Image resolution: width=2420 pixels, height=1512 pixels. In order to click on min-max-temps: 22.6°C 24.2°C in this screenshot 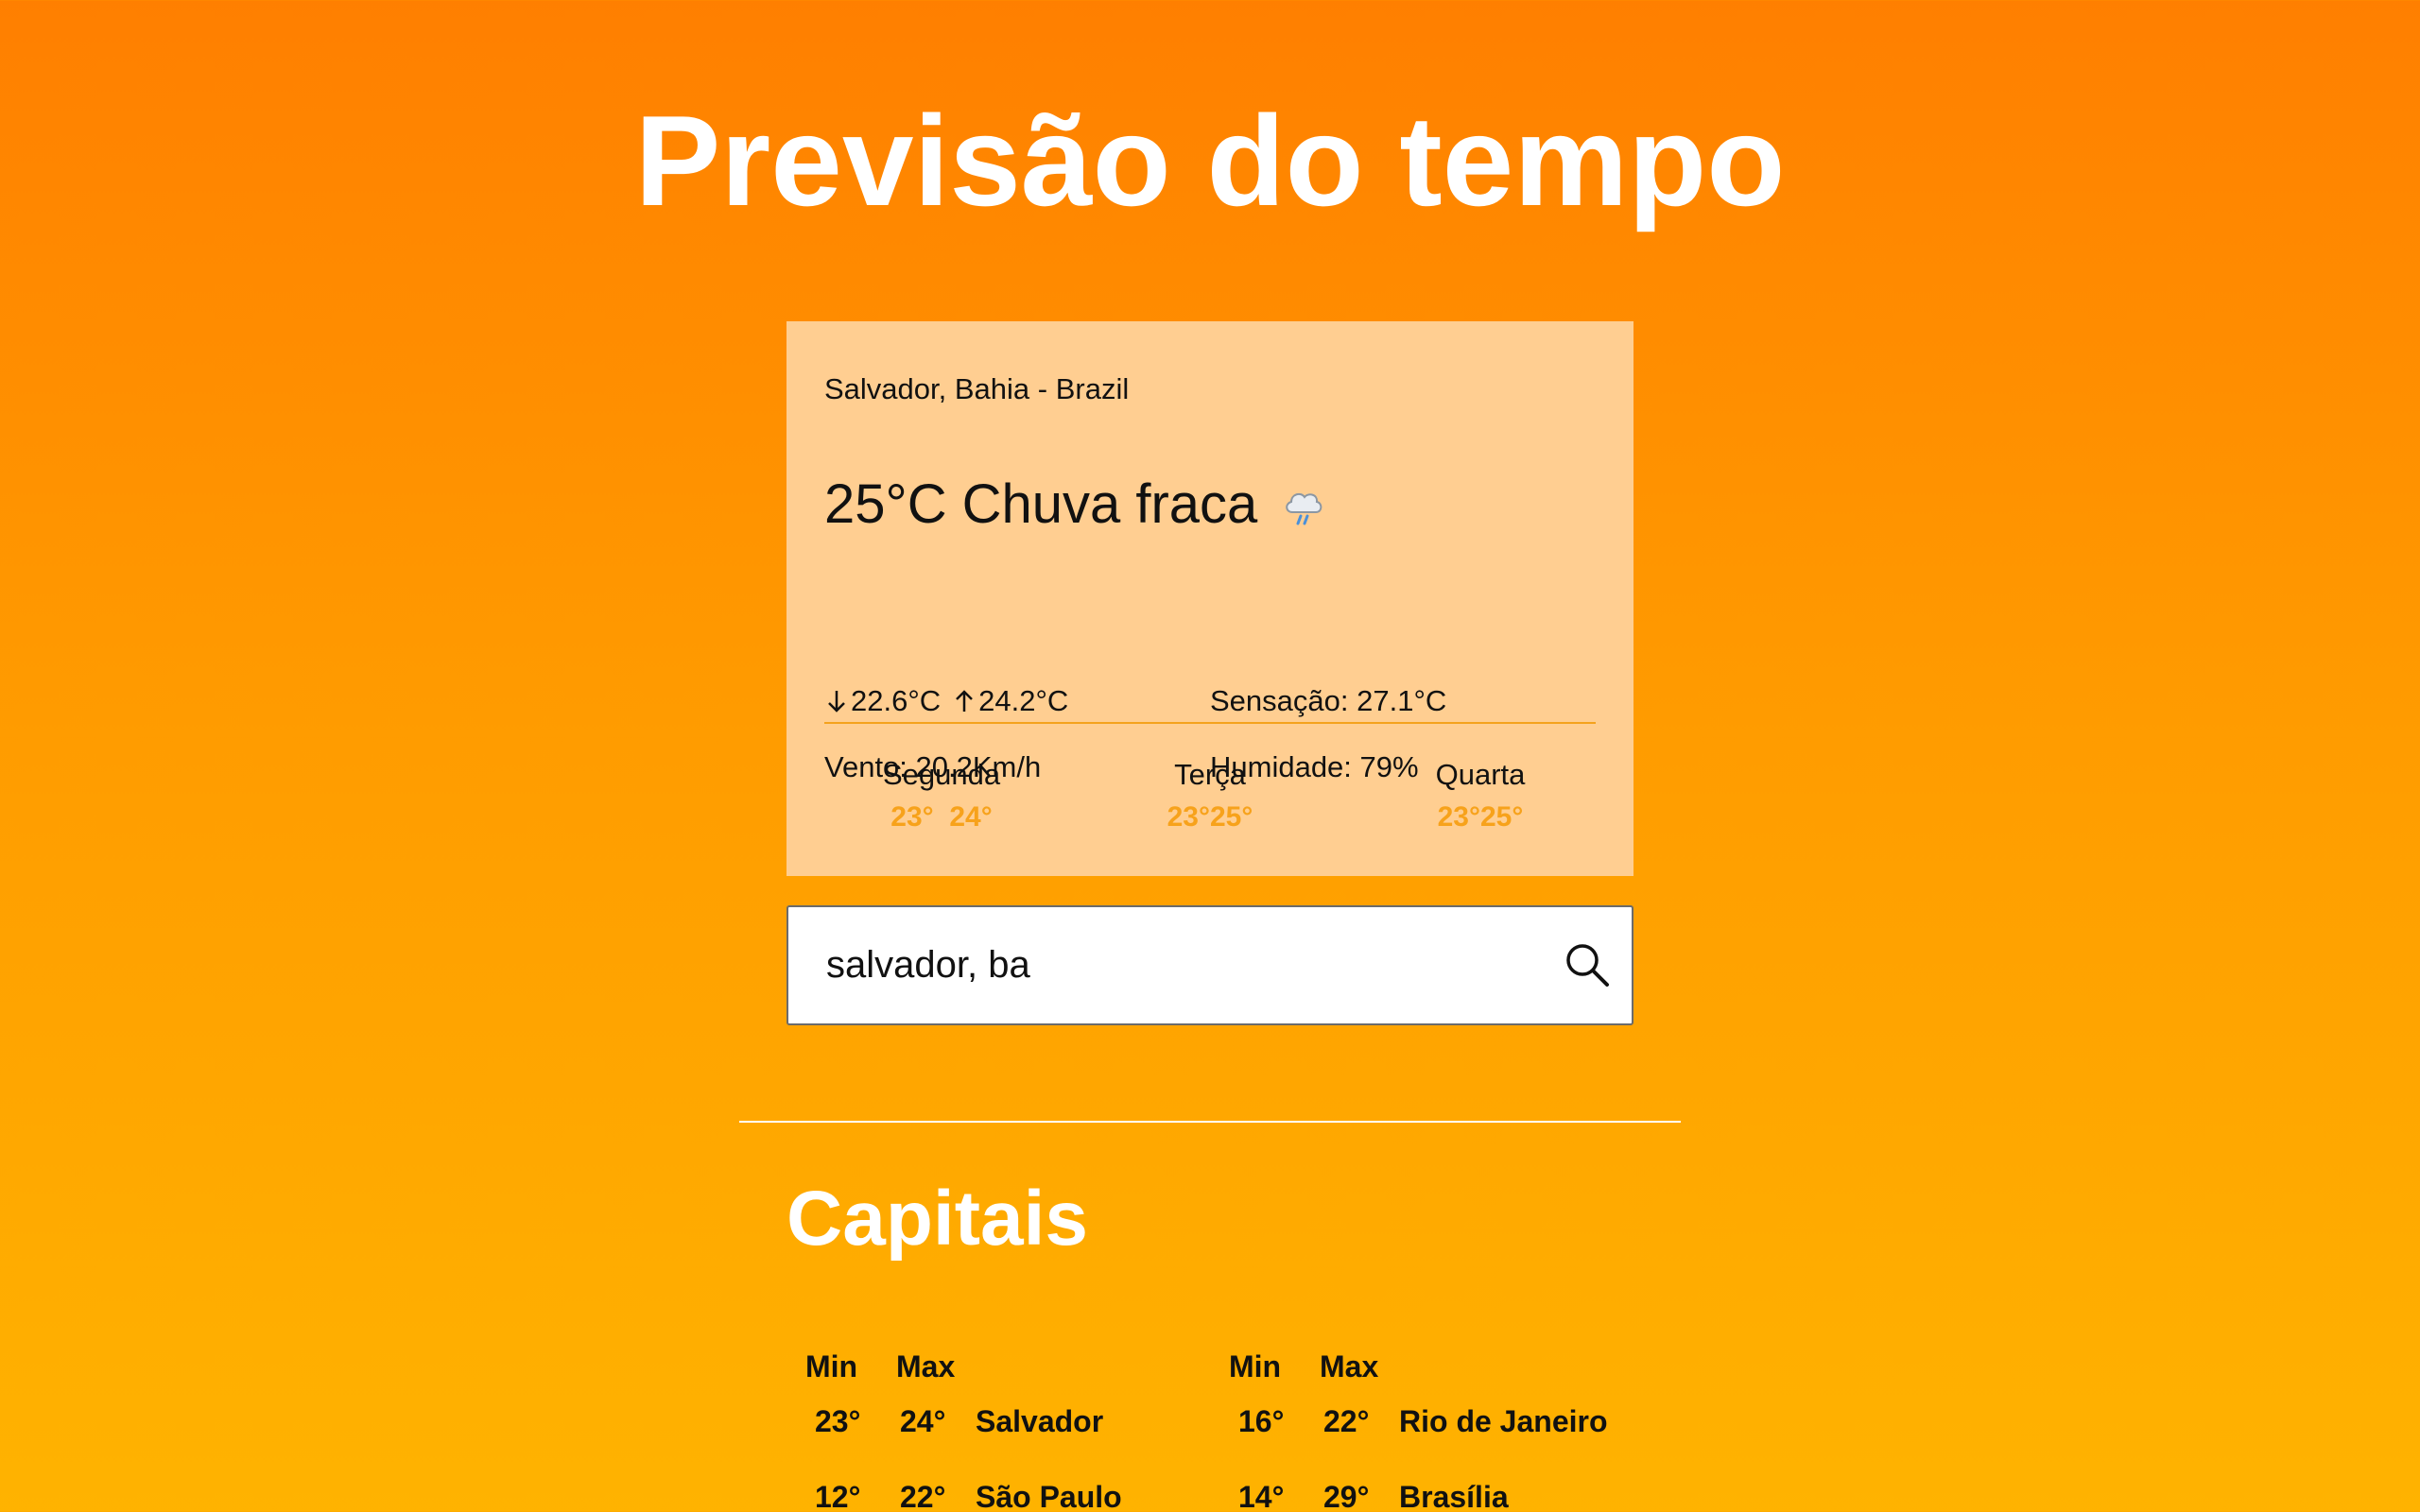, I will do `click(946, 701)`.